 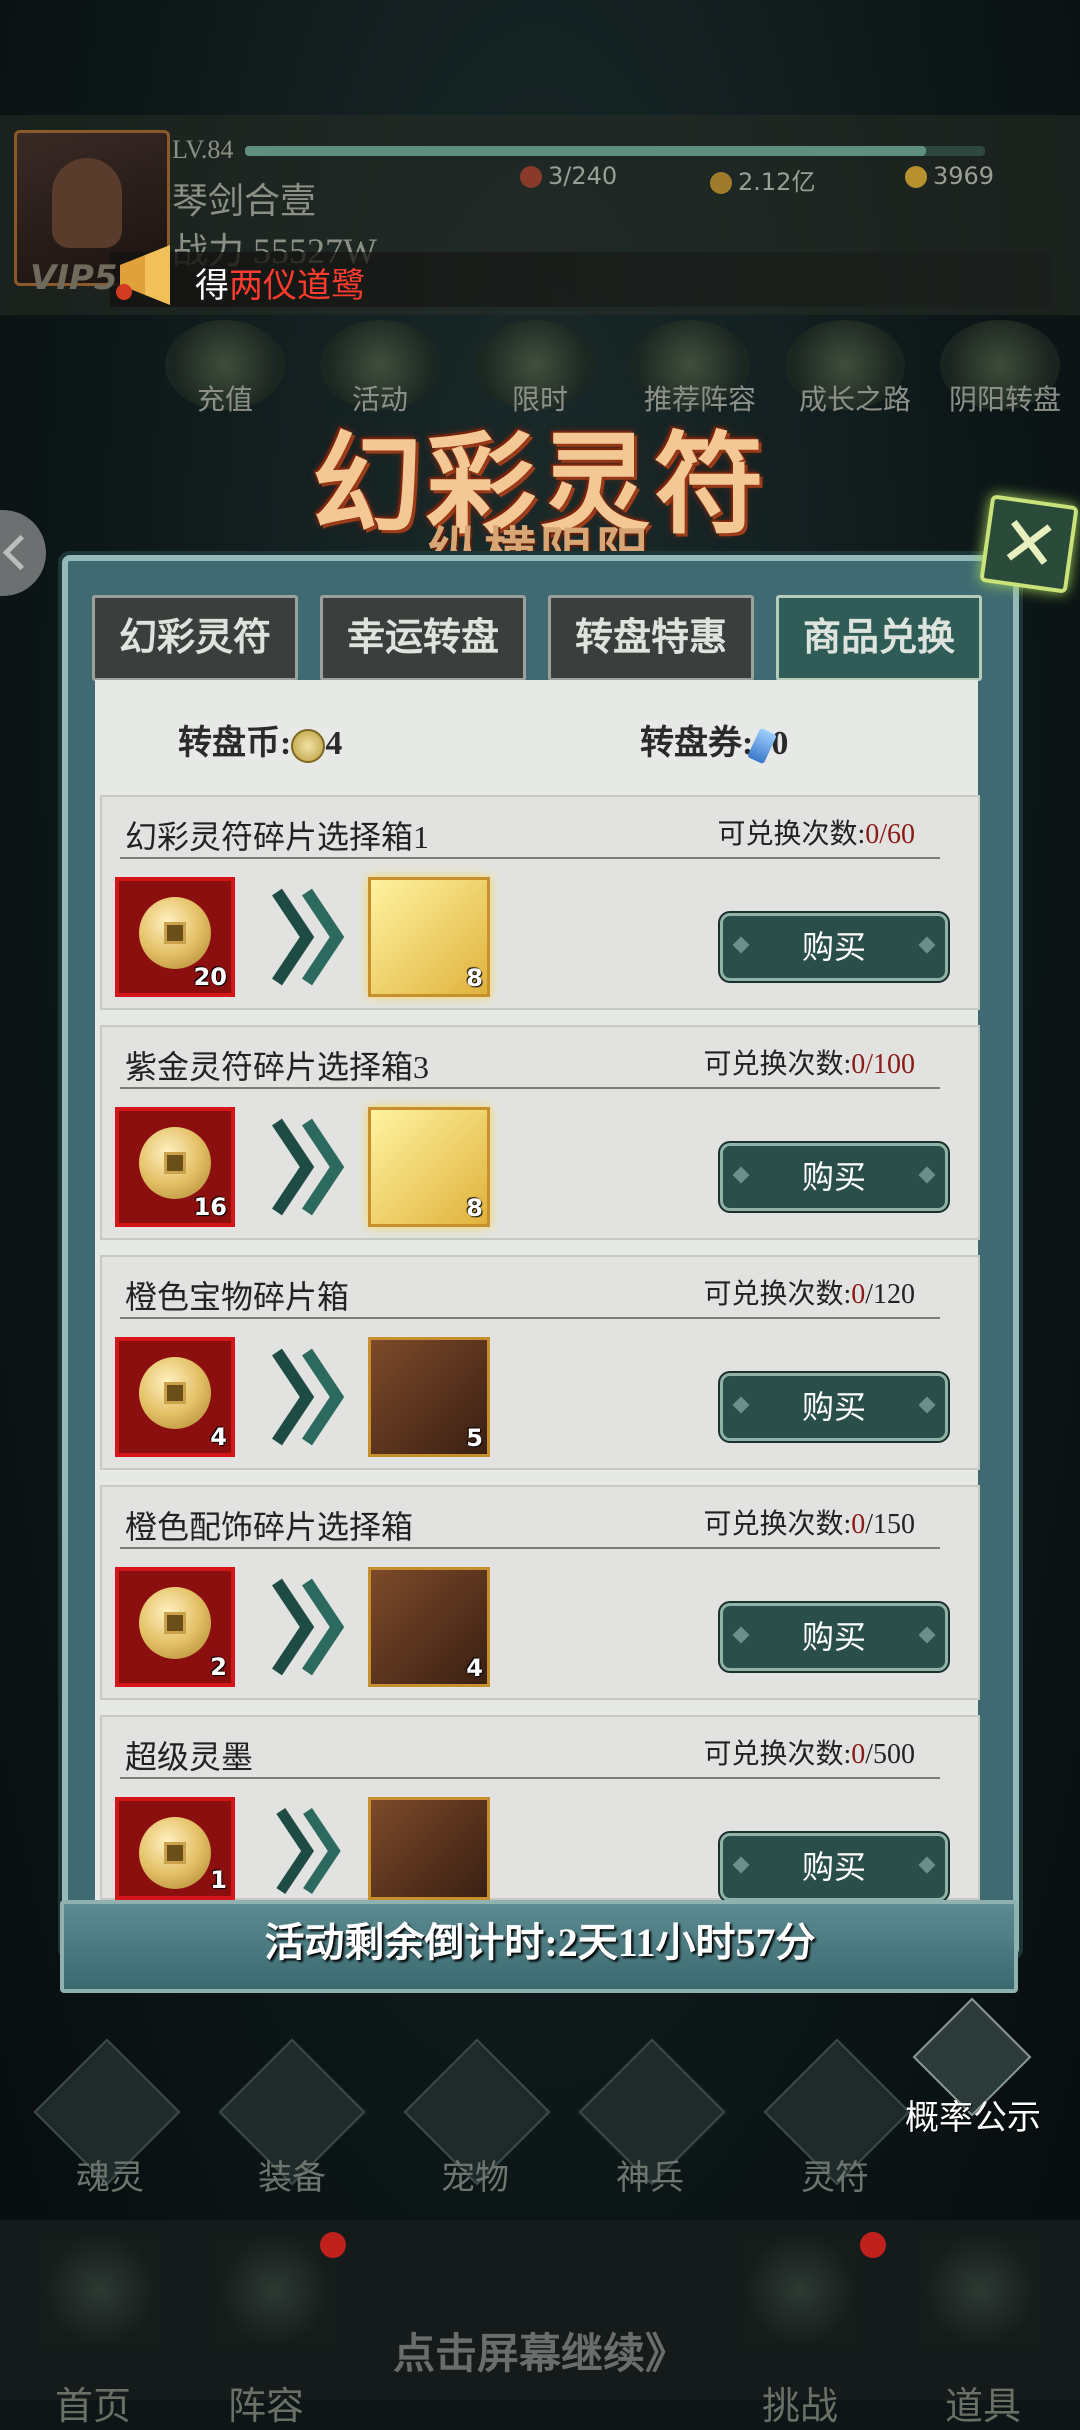 What do you see at coordinates (277, 1067) in the screenshot?
I see `item-title: 紫金灵符碎片选择箱3` at bounding box center [277, 1067].